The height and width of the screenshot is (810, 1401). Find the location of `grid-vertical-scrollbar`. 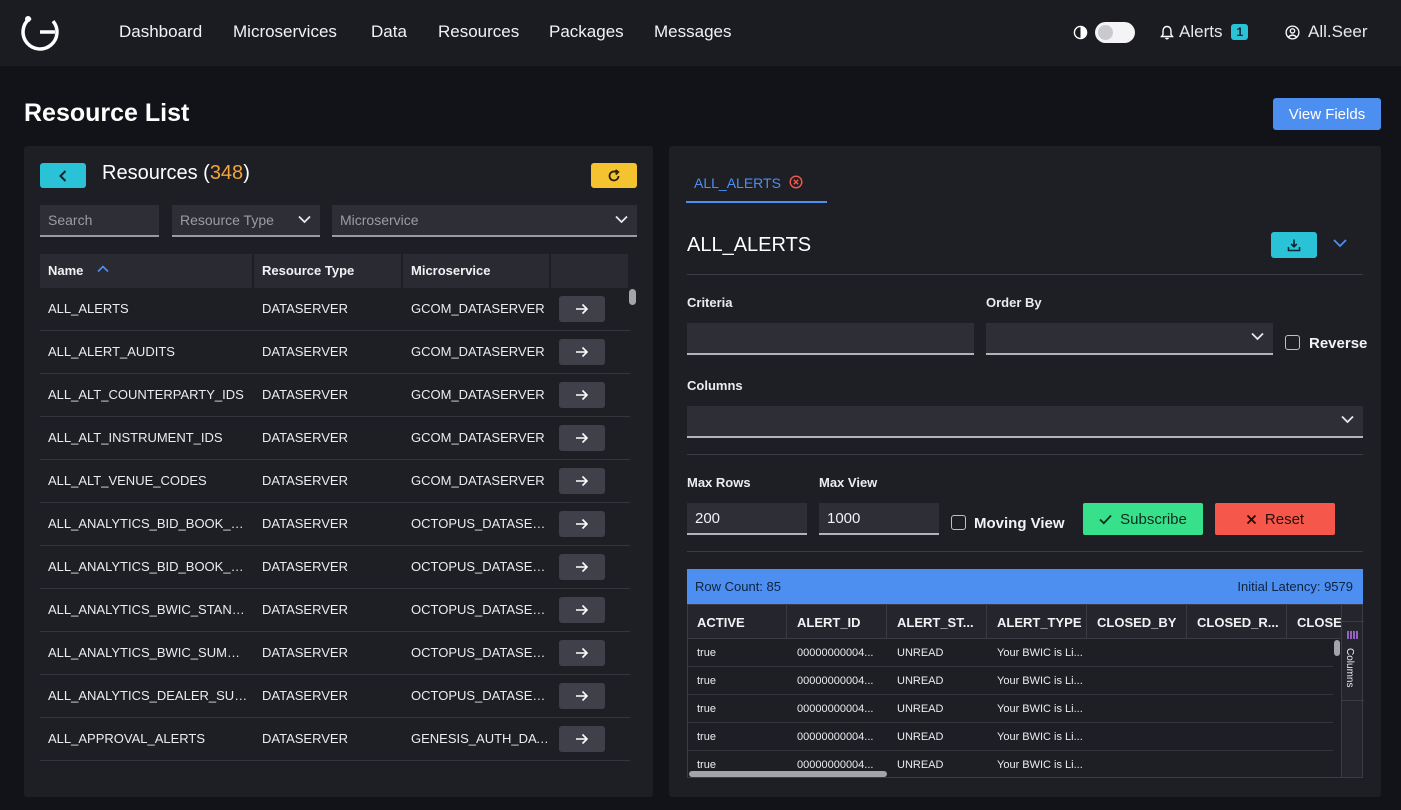

grid-vertical-scrollbar is located at coordinates (1337, 648).